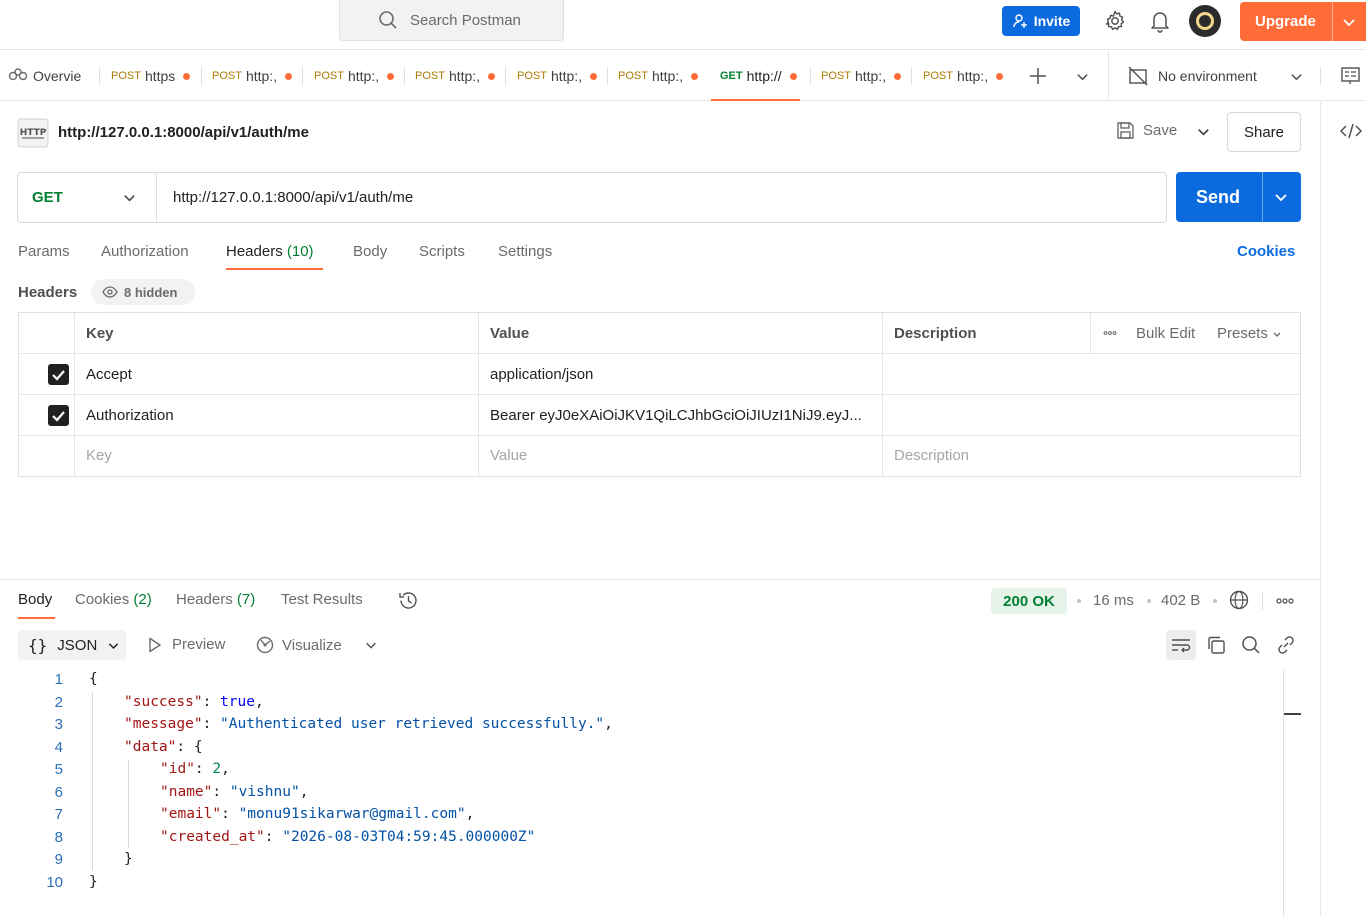 The image size is (1366, 916). What do you see at coordinates (352, 814) in the screenshot?
I see `json-value: "monu91sikarwar@gmail.com"` at bounding box center [352, 814].